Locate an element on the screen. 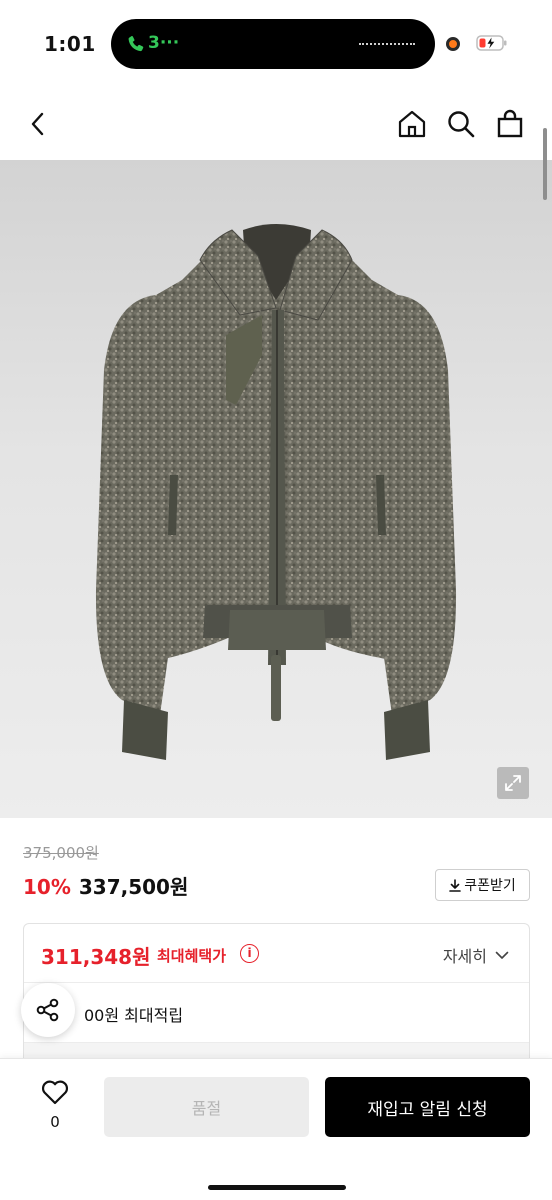 The width and height of the screenshot is (552, 1200). wishlist-button: 0 is located at coordinates (55, 1107).